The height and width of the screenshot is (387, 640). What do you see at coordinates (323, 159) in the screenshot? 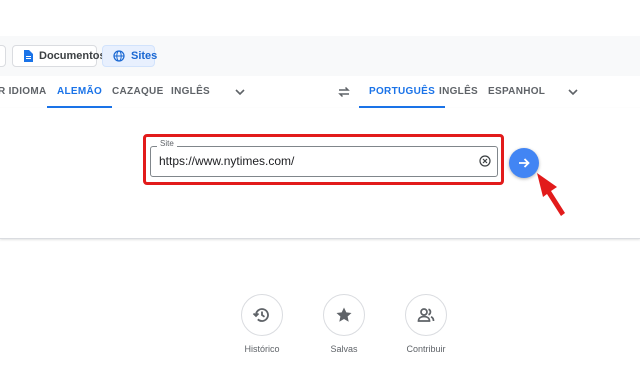
I see `highlight-box` at bounding box center [323, 159].